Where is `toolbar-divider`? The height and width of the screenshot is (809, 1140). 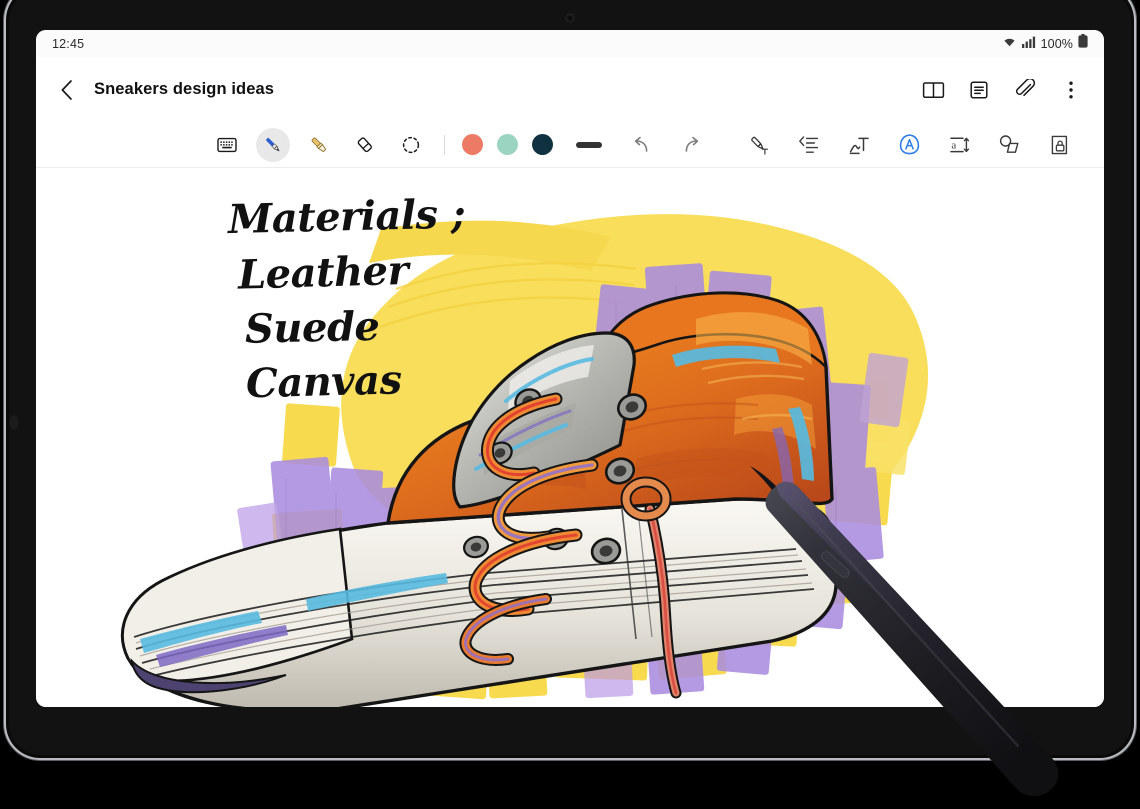
toolbar-divider is located at coordinates (444, 144).